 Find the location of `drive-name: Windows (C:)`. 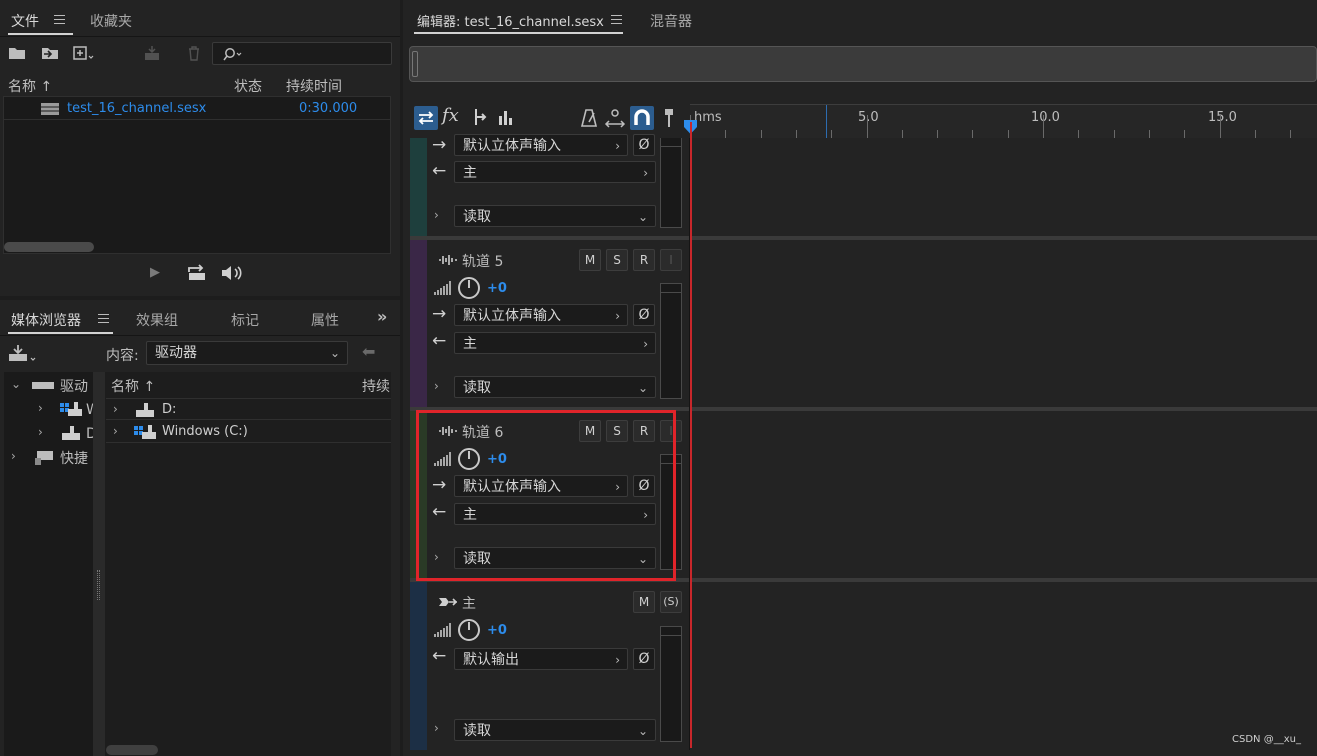

drive-name: Windows (C:) is located at coordinates (205, 431).